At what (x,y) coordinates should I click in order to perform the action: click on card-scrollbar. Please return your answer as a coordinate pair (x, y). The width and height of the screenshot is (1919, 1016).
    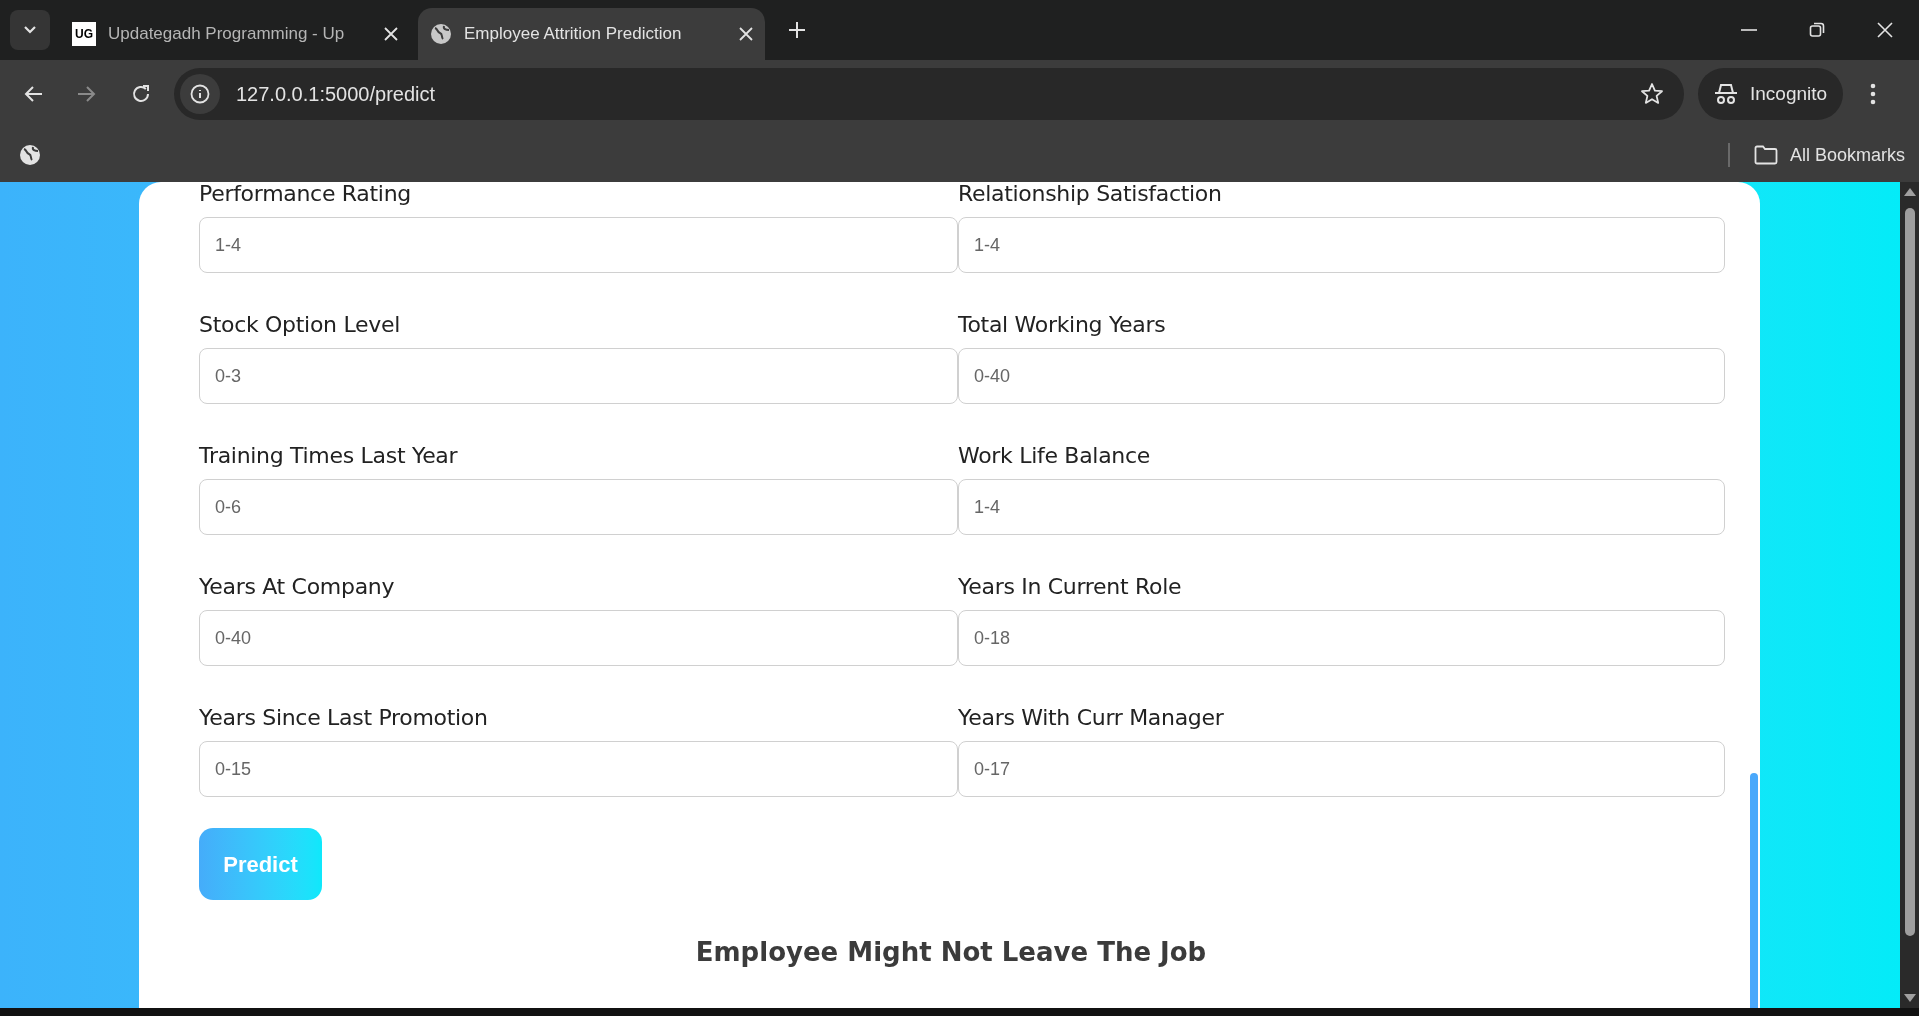
    Looking at the image, I should click on (1754, 890).